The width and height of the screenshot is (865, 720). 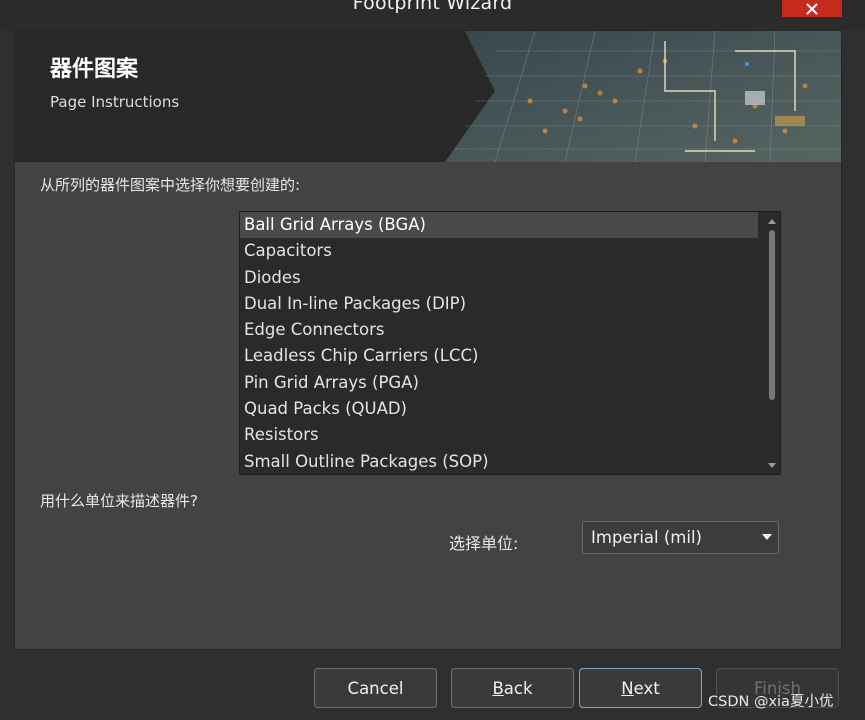 I want to click on list-item-lcc: Leadless Chip Carriers (LCC), so click(x=499, y=356).